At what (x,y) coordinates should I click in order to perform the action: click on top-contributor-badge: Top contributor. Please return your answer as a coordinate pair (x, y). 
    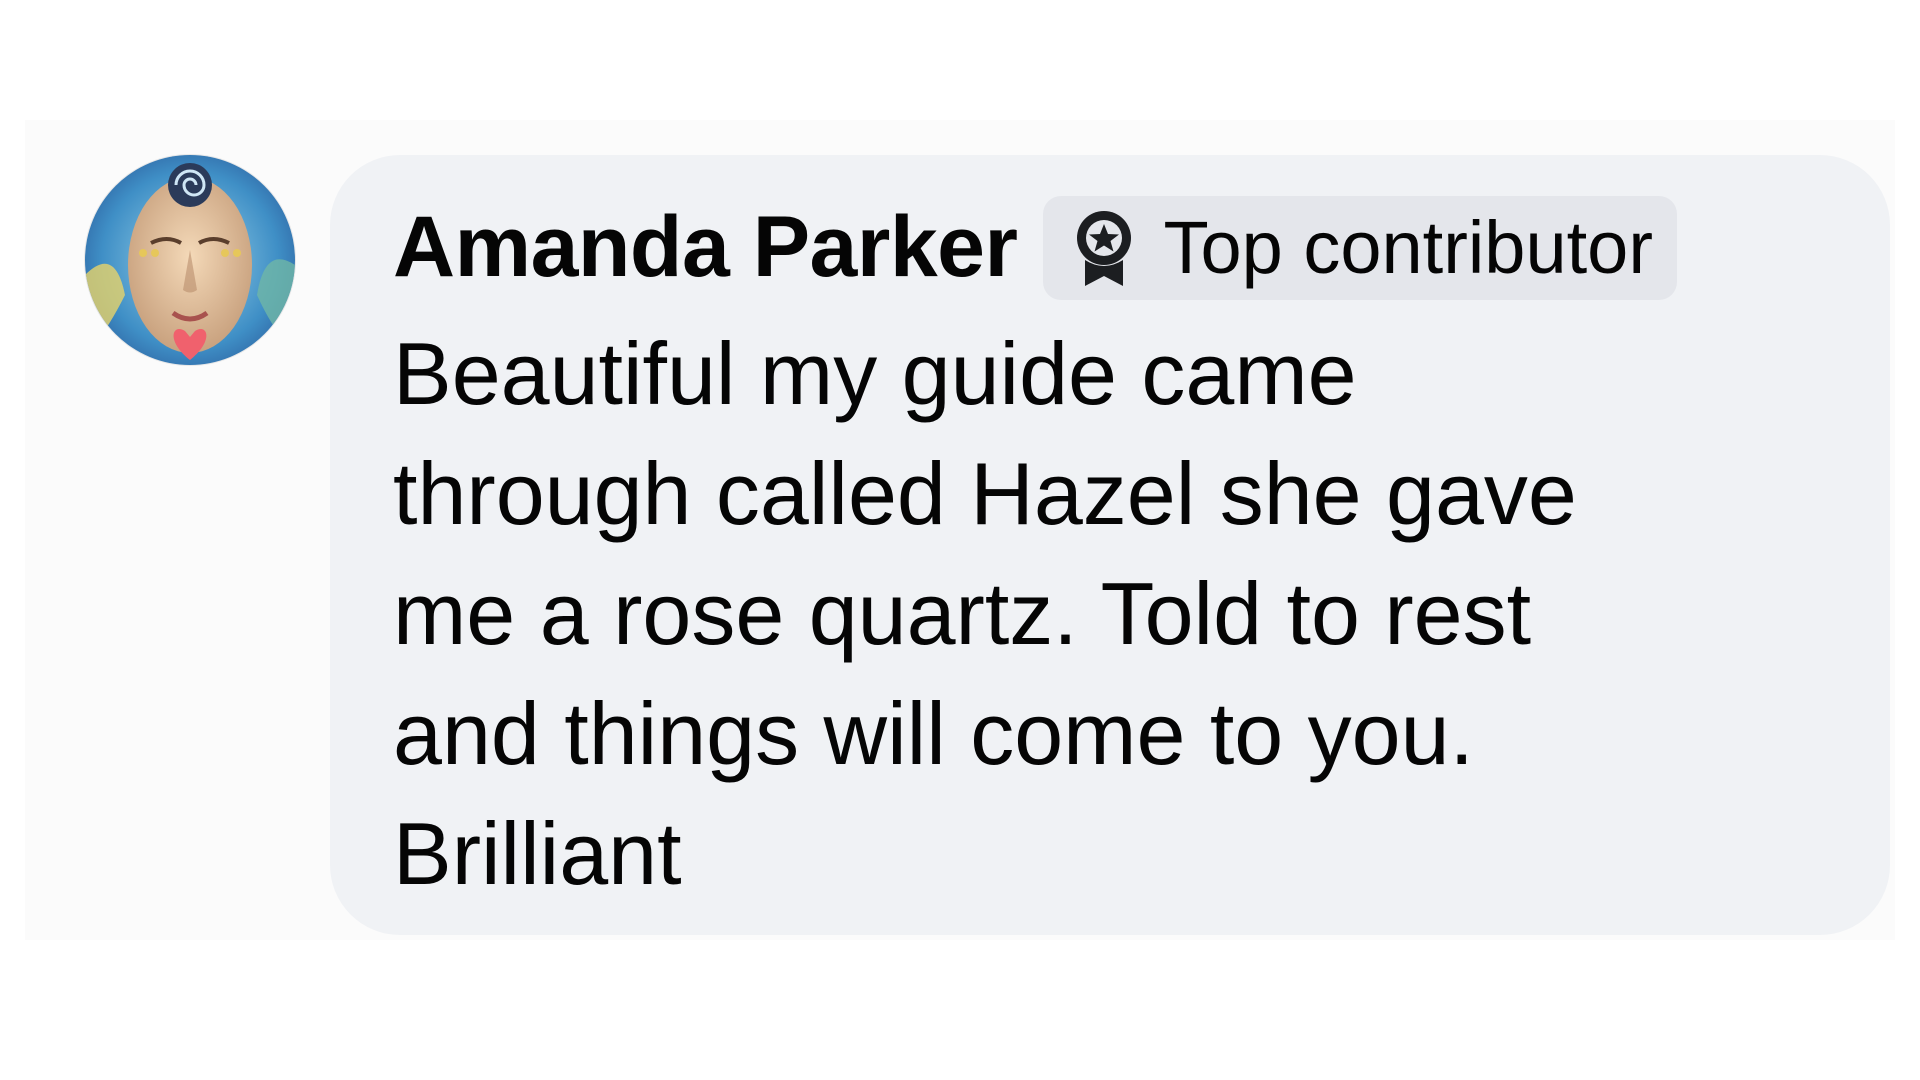
    Looking at the image, I should click on (1360, 247).